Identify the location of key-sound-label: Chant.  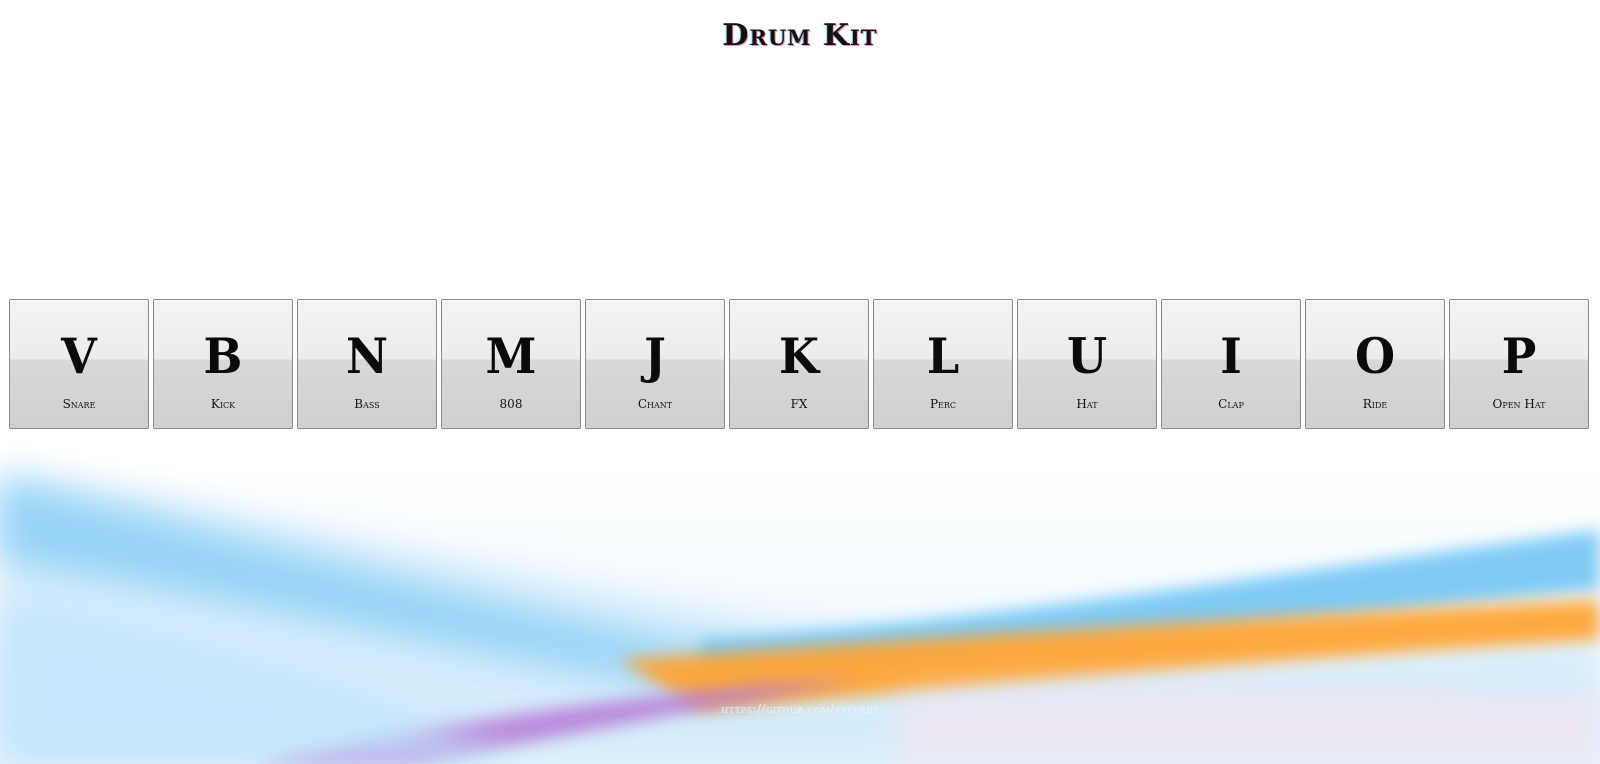
(655, 404).